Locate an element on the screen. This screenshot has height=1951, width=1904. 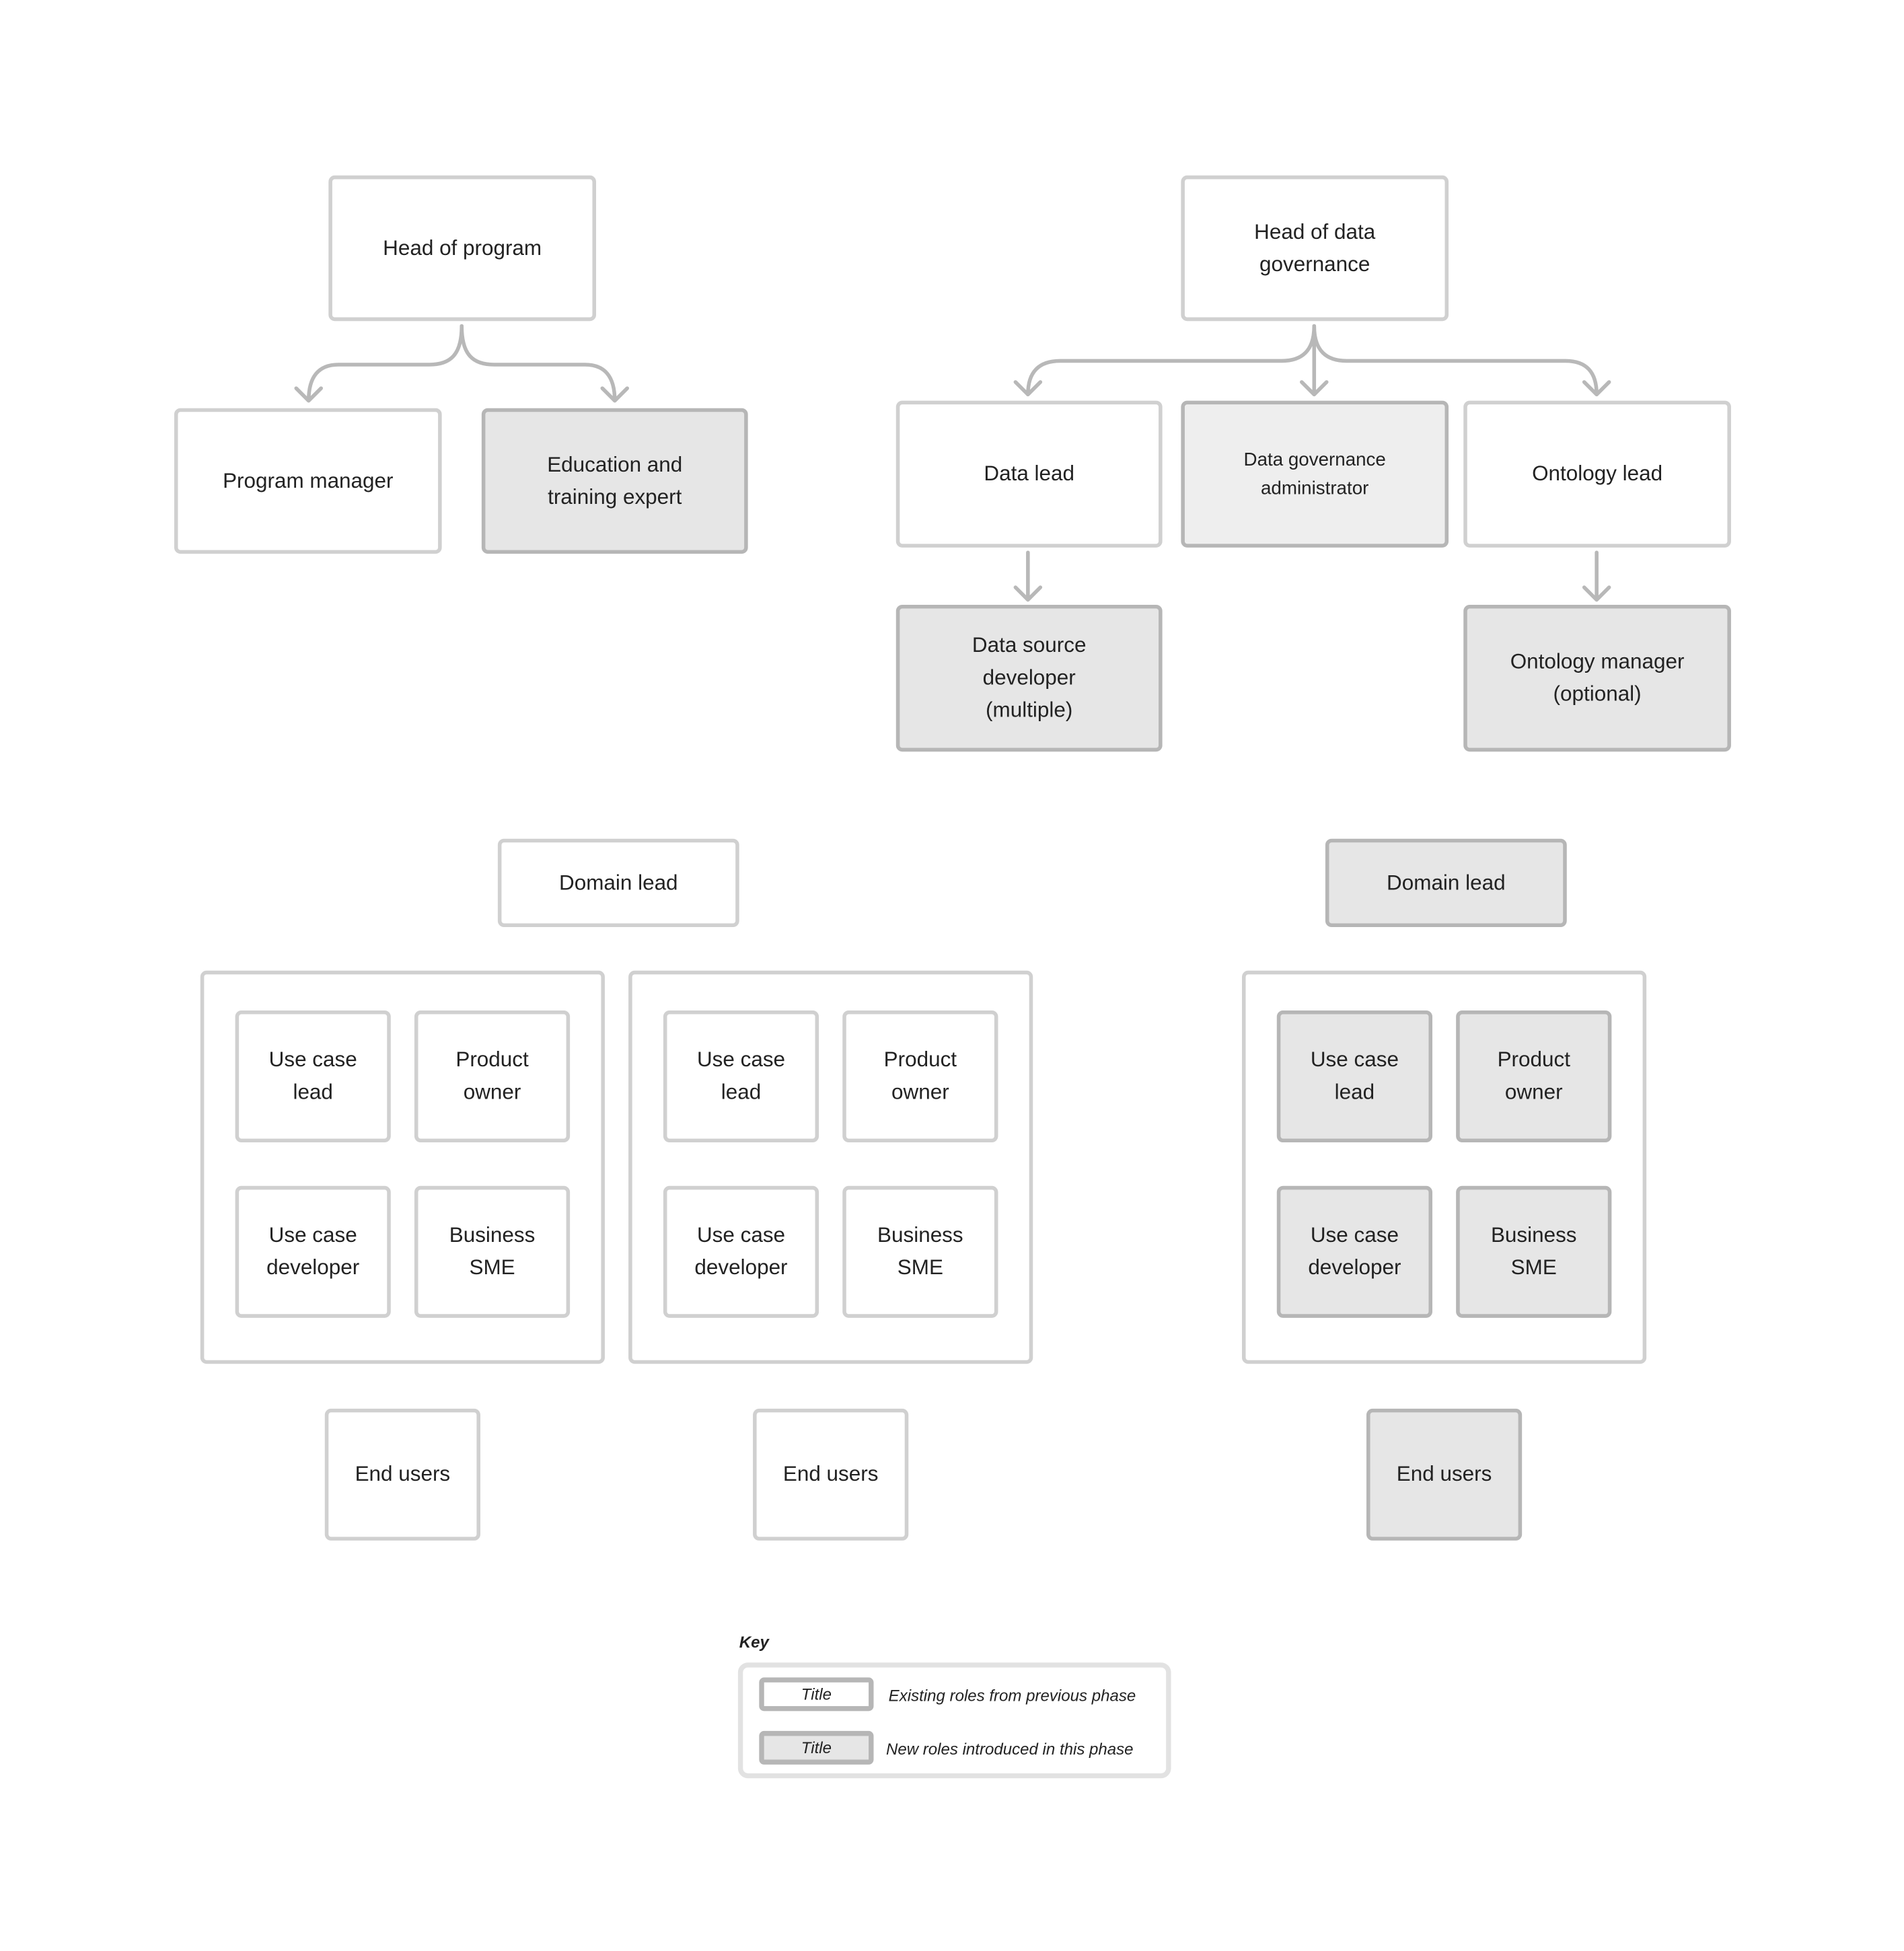
ontology-lead-box: Ontology lead is located at coordinates (1597, 474).